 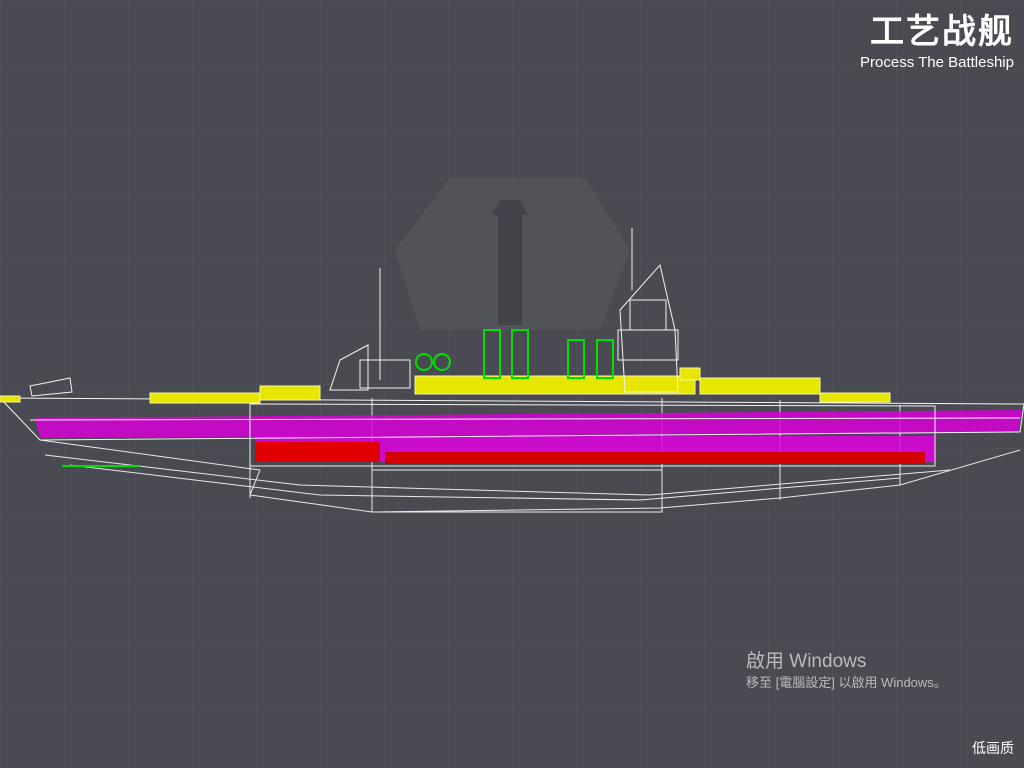 What do you see at coordinates (846, 682) in the screenshot?
I see `activation-message: 移至 [電腦設定] 以啟用 Windows。` at bounding box center [846, 682].